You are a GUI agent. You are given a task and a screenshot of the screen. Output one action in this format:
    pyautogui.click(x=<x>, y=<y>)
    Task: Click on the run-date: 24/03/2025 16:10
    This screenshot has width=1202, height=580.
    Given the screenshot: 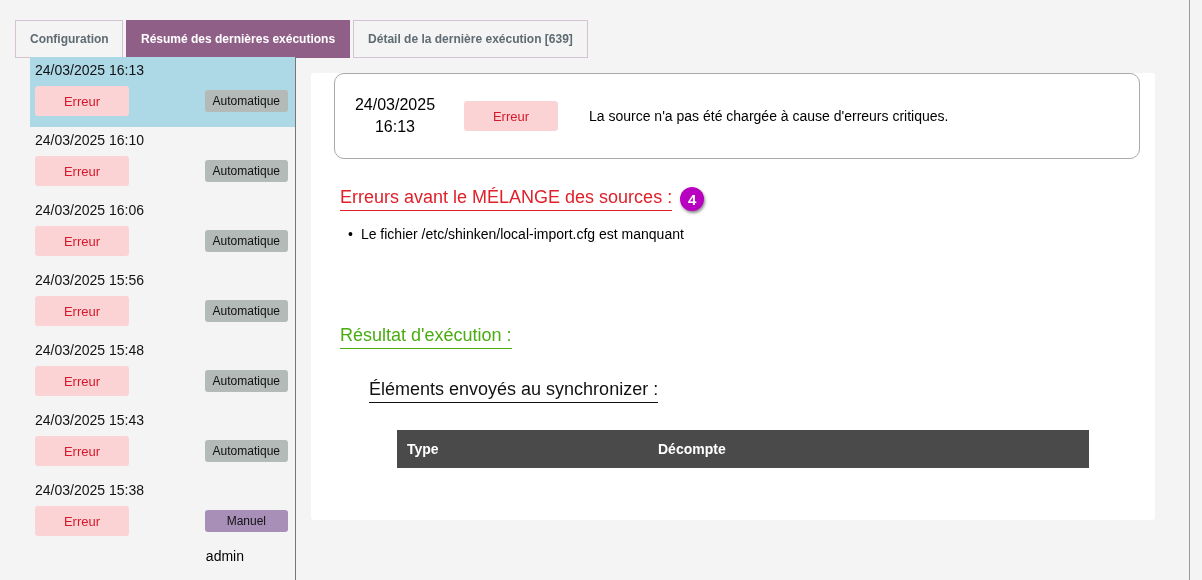 What is the action you would take?
    pyautogui.click(x=90, y=140)
    